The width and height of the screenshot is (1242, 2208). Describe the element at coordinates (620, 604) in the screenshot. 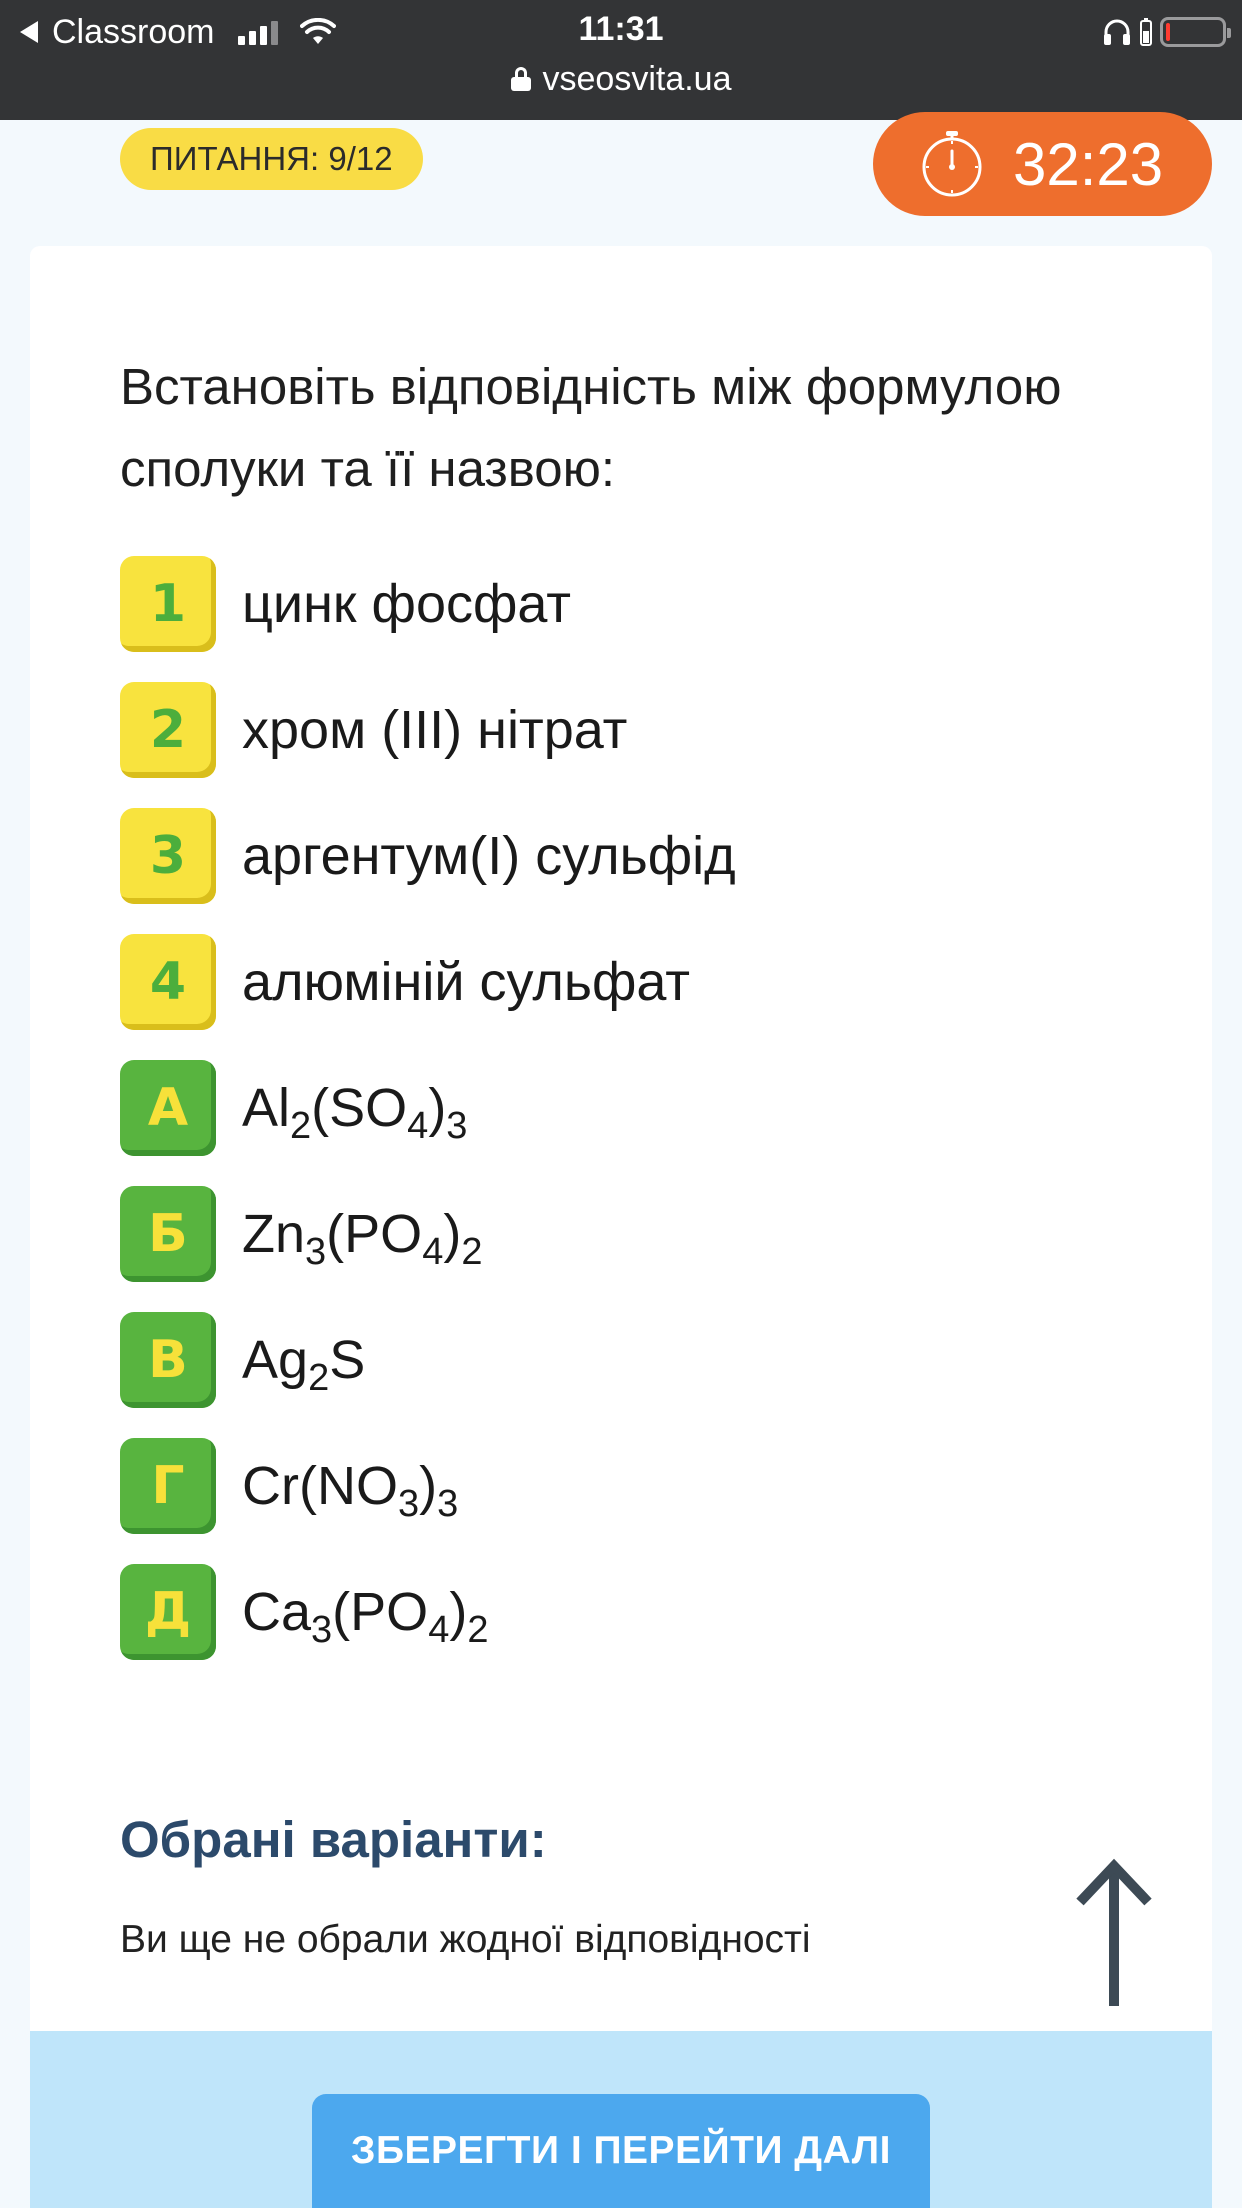

I see `option-1: 1 цинк фосфат` at that location.